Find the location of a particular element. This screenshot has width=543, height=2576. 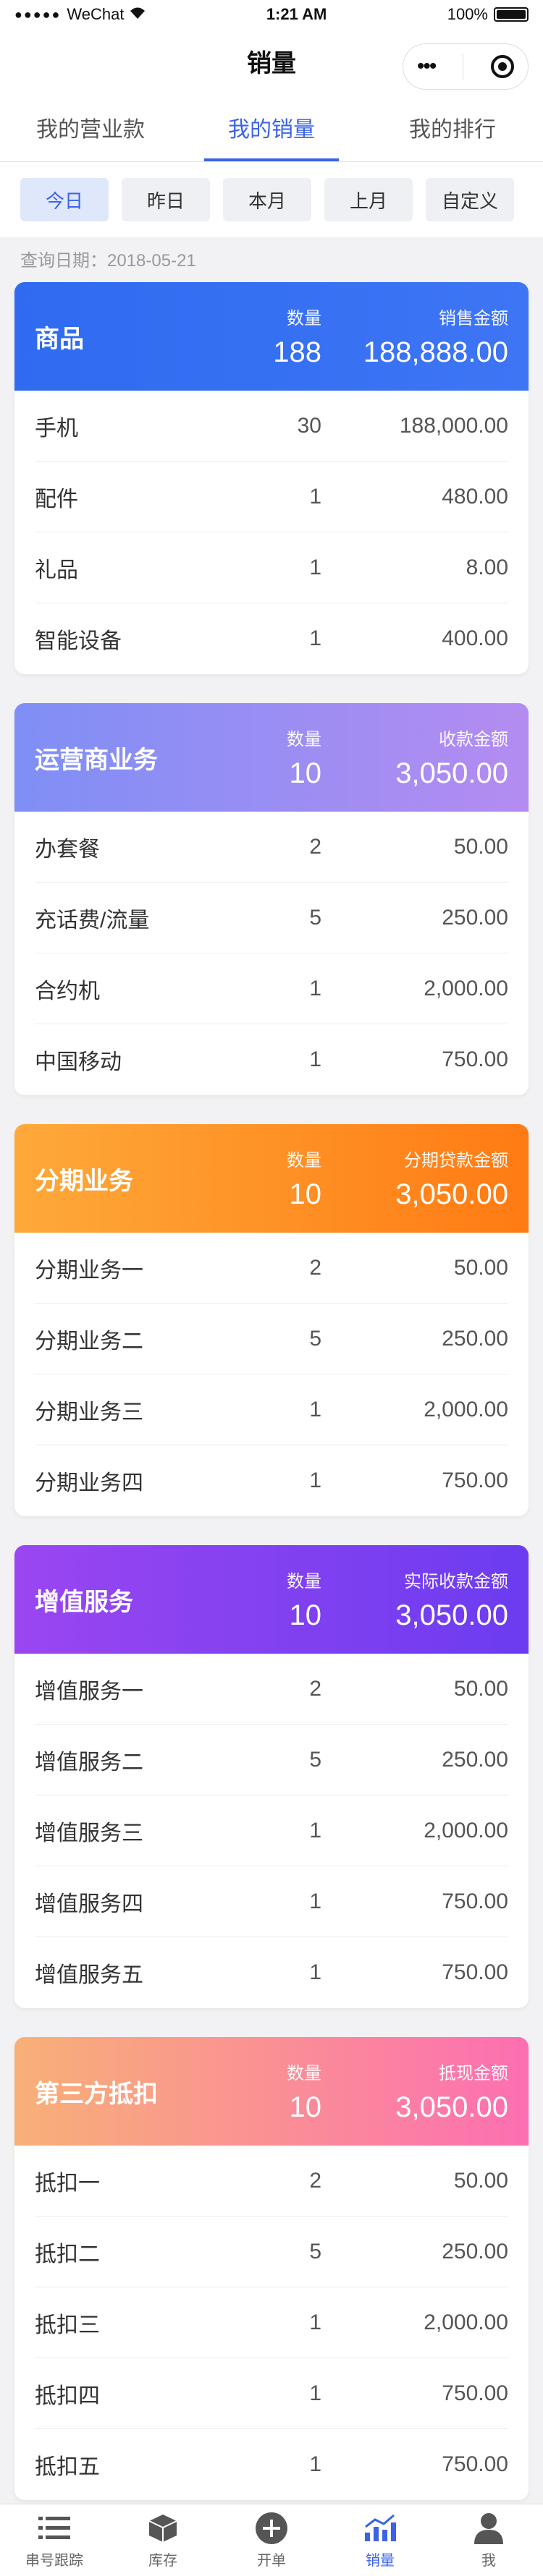

tabbar-item-sales: 销量 is located at coordinates (380, 2540).